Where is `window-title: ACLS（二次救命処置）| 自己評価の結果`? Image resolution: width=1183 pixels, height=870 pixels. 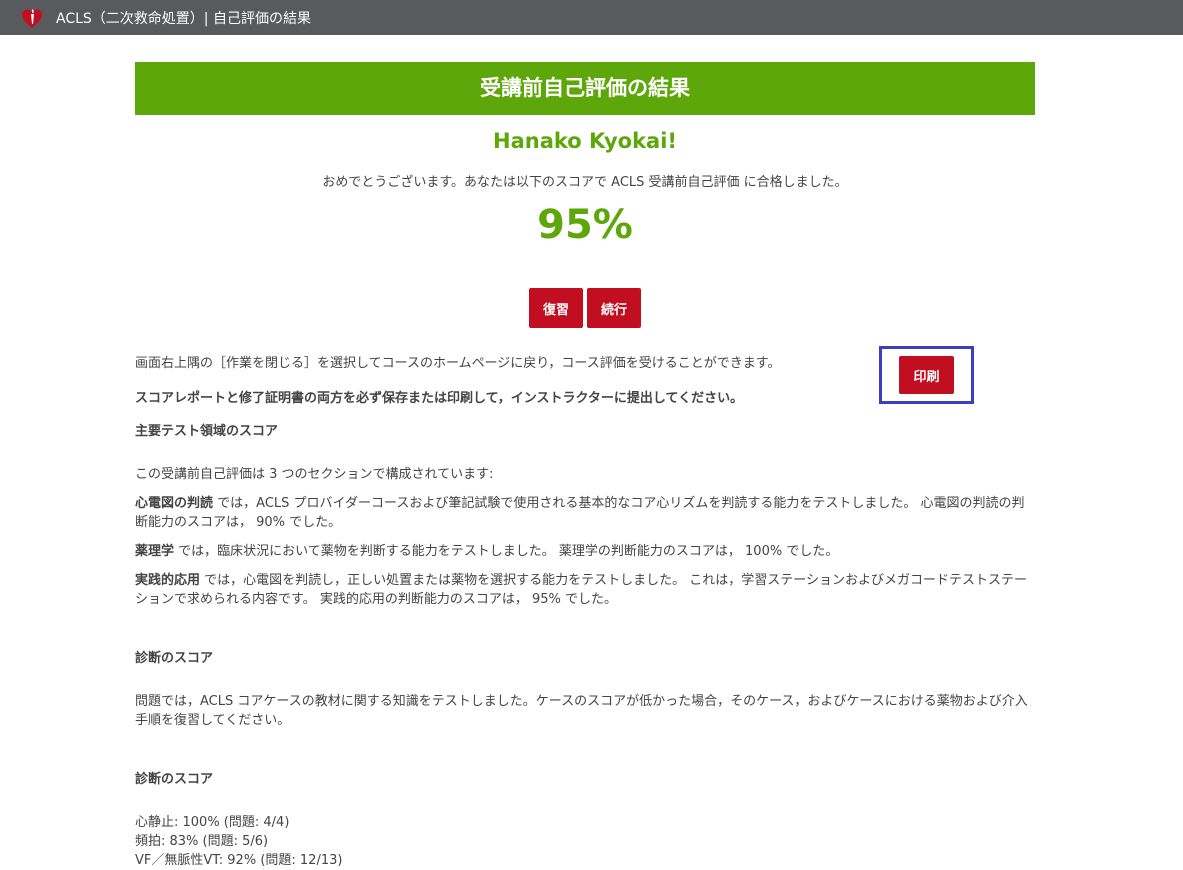 window-title: ACLS（二次救命処置）| 自己評価の結果 is located at coordinates (183, 18).